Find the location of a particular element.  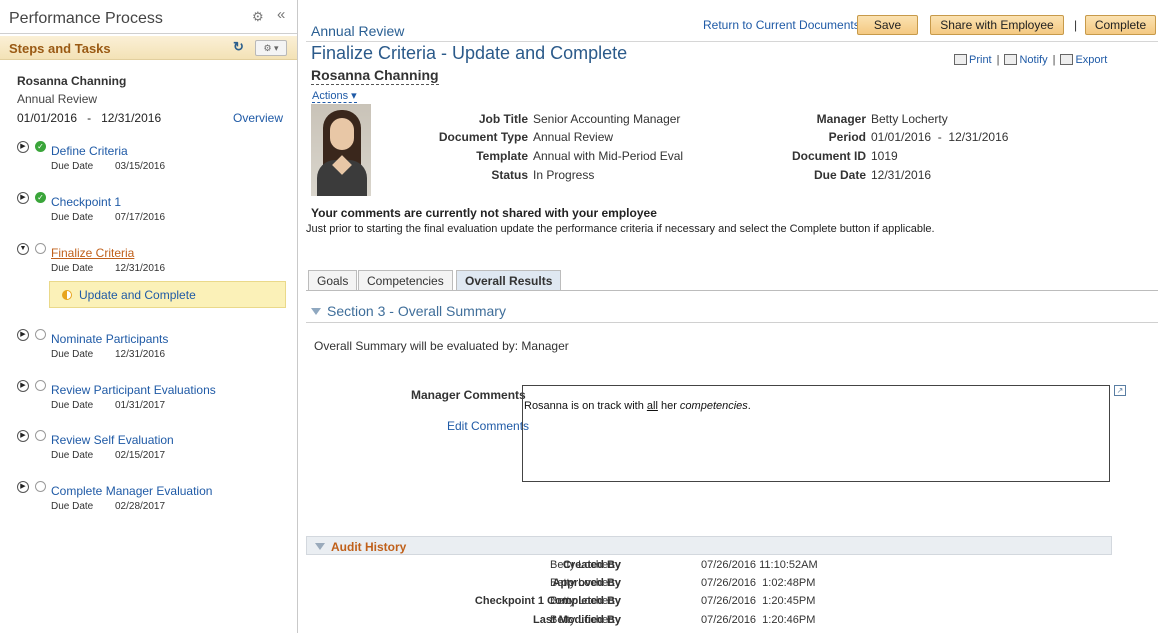

due-date-value: 01/31/2017 is located at coordinates (140, 405).